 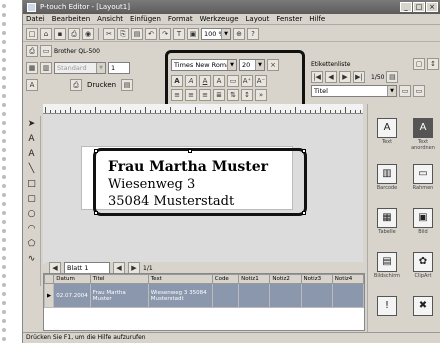 What do you see at coordinates (31, 199) in the screenshot?
I see `rounded-rect-tool-icon: ▢` at bounding box center [31, 199].